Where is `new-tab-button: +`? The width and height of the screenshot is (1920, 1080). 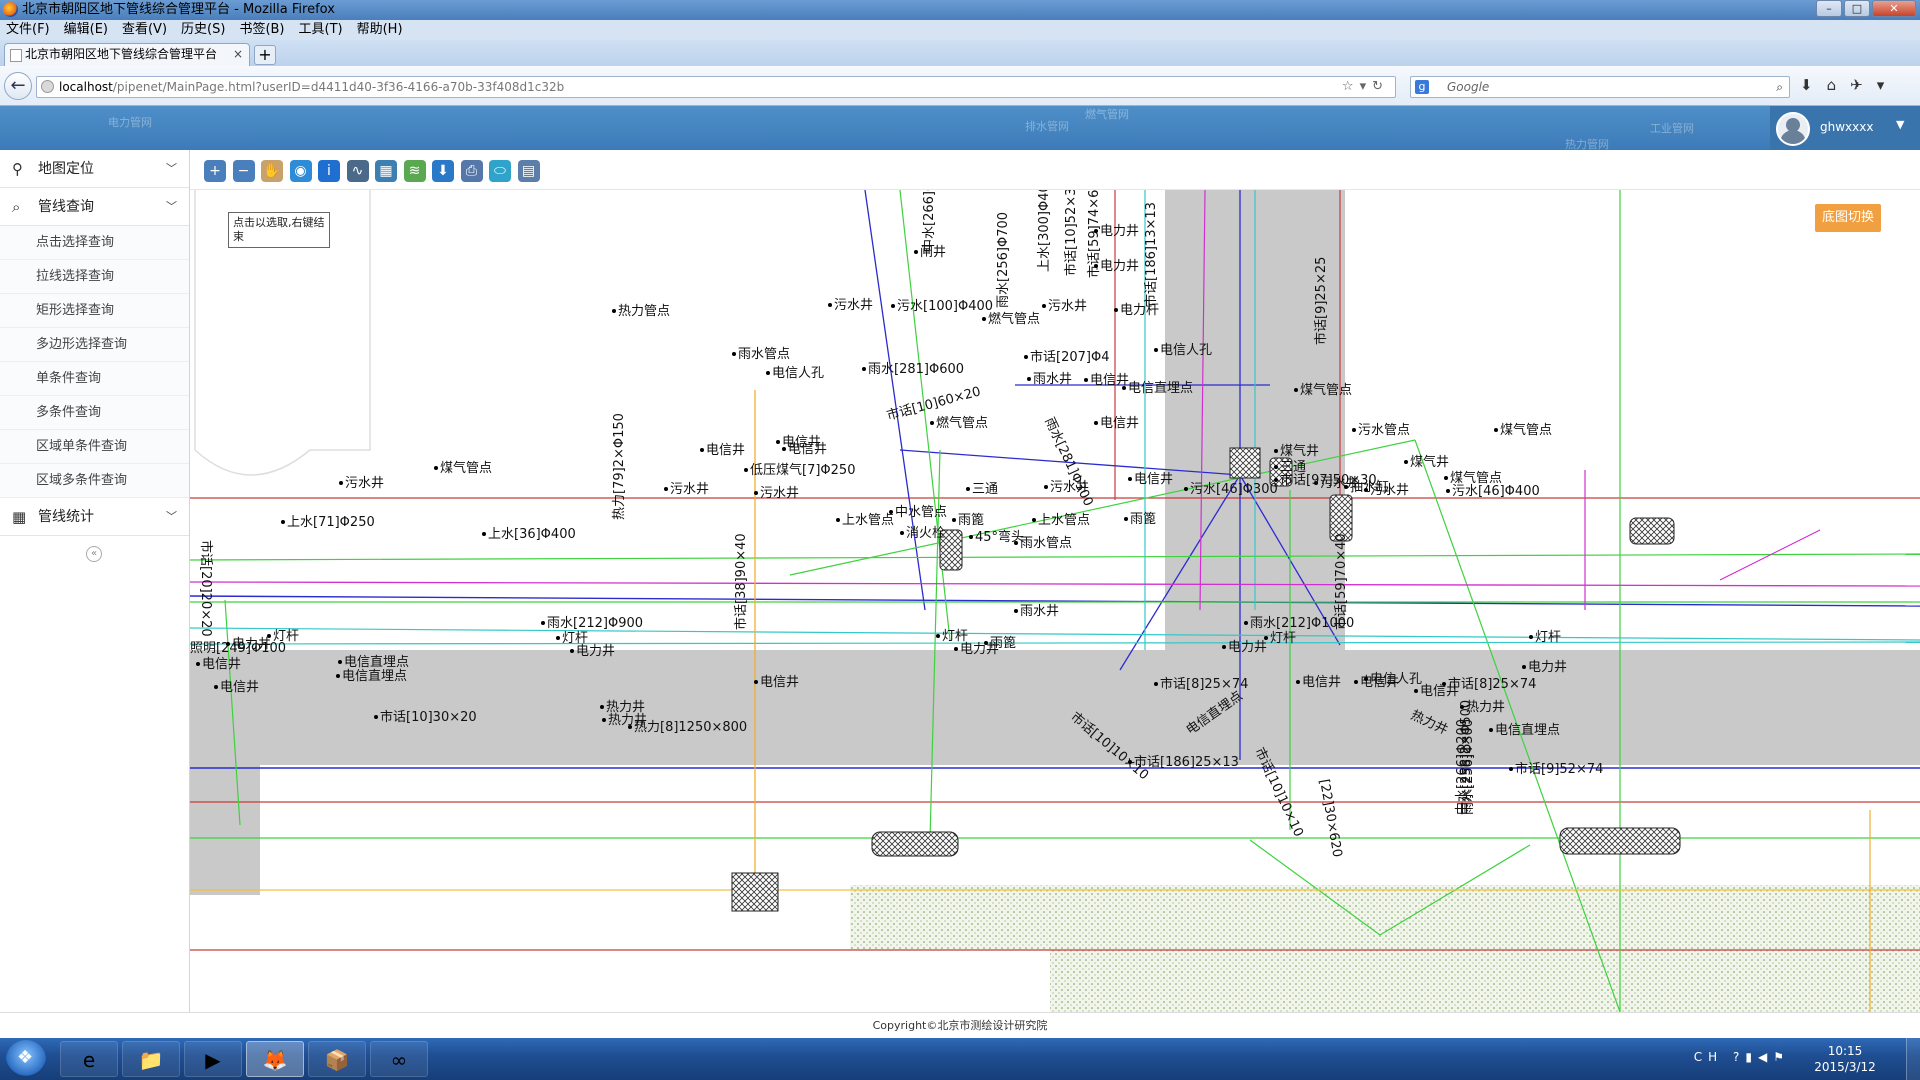
new-tab-button: + is located at coordinates (265, 55).